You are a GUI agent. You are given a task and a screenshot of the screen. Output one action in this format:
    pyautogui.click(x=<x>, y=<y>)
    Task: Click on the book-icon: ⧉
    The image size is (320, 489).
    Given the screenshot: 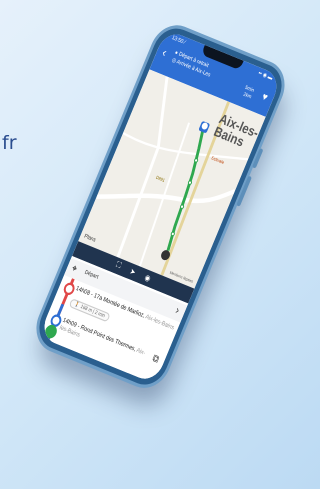 What is the action you would take?
    pyautogui.click(x=155, y=359)
    